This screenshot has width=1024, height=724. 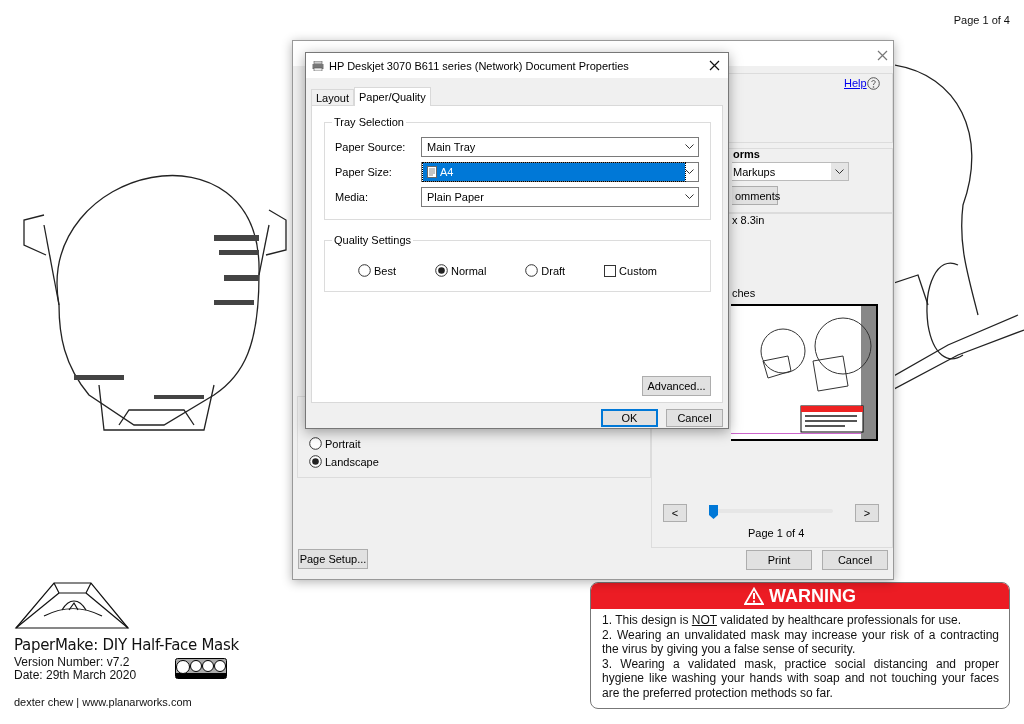 I want to click on document-title: PaperMake: DIY Half-Face Mask, so click(x=126, y=645).